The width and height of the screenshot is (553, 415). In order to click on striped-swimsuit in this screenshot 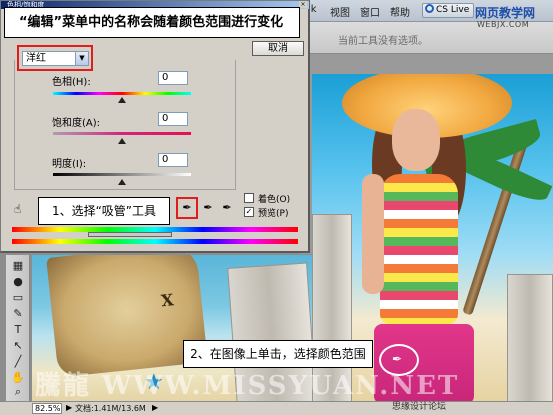, I will do `click(419, 249)`.